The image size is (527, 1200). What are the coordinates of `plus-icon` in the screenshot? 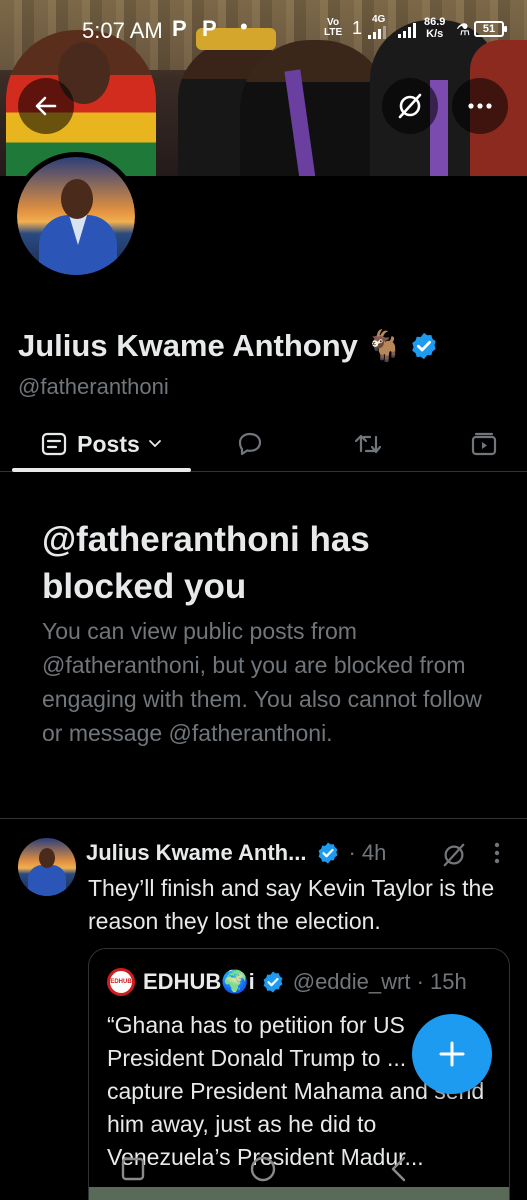 It's located at (452, 1054).